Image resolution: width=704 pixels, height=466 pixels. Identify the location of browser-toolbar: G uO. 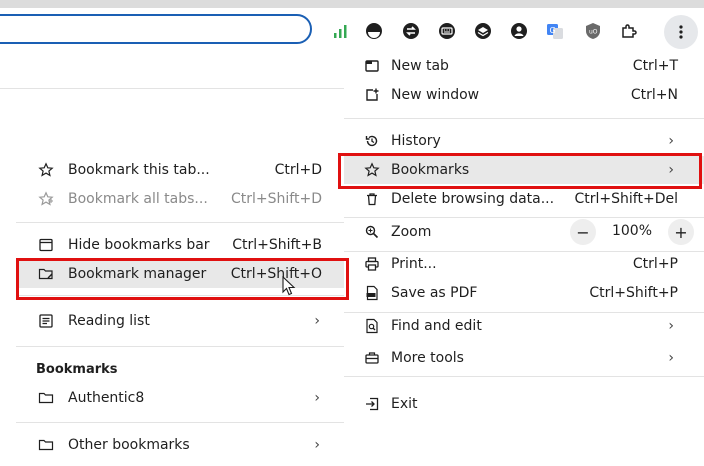
(352, 31).